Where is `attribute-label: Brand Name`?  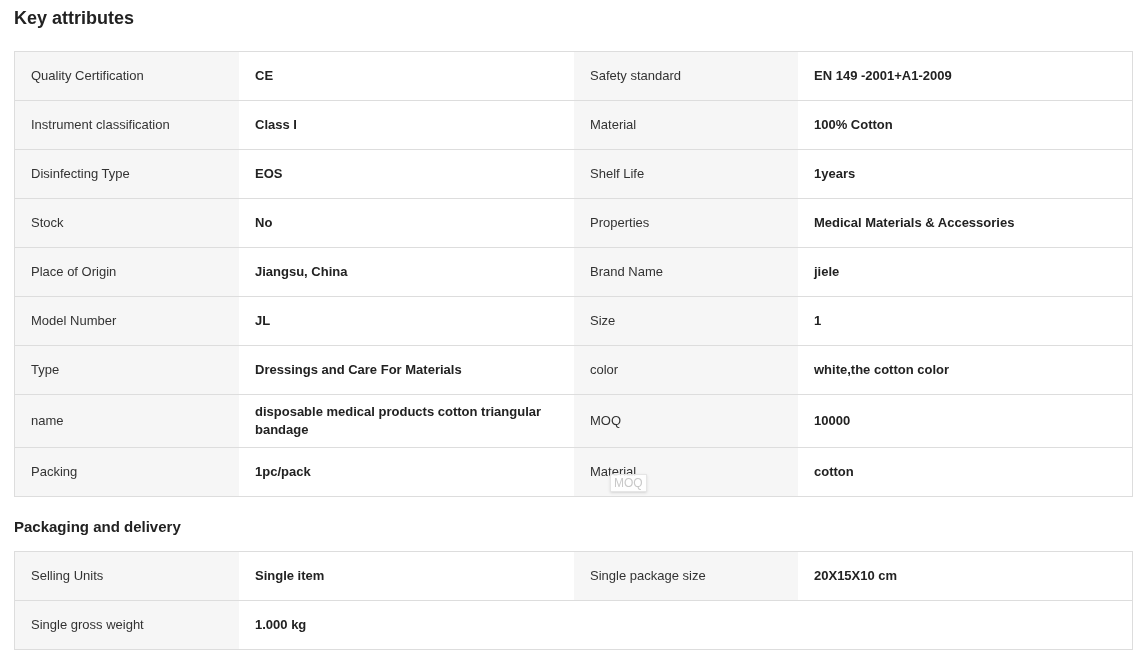 attribute-label: Brand Name is located at coordinates (626, 272).